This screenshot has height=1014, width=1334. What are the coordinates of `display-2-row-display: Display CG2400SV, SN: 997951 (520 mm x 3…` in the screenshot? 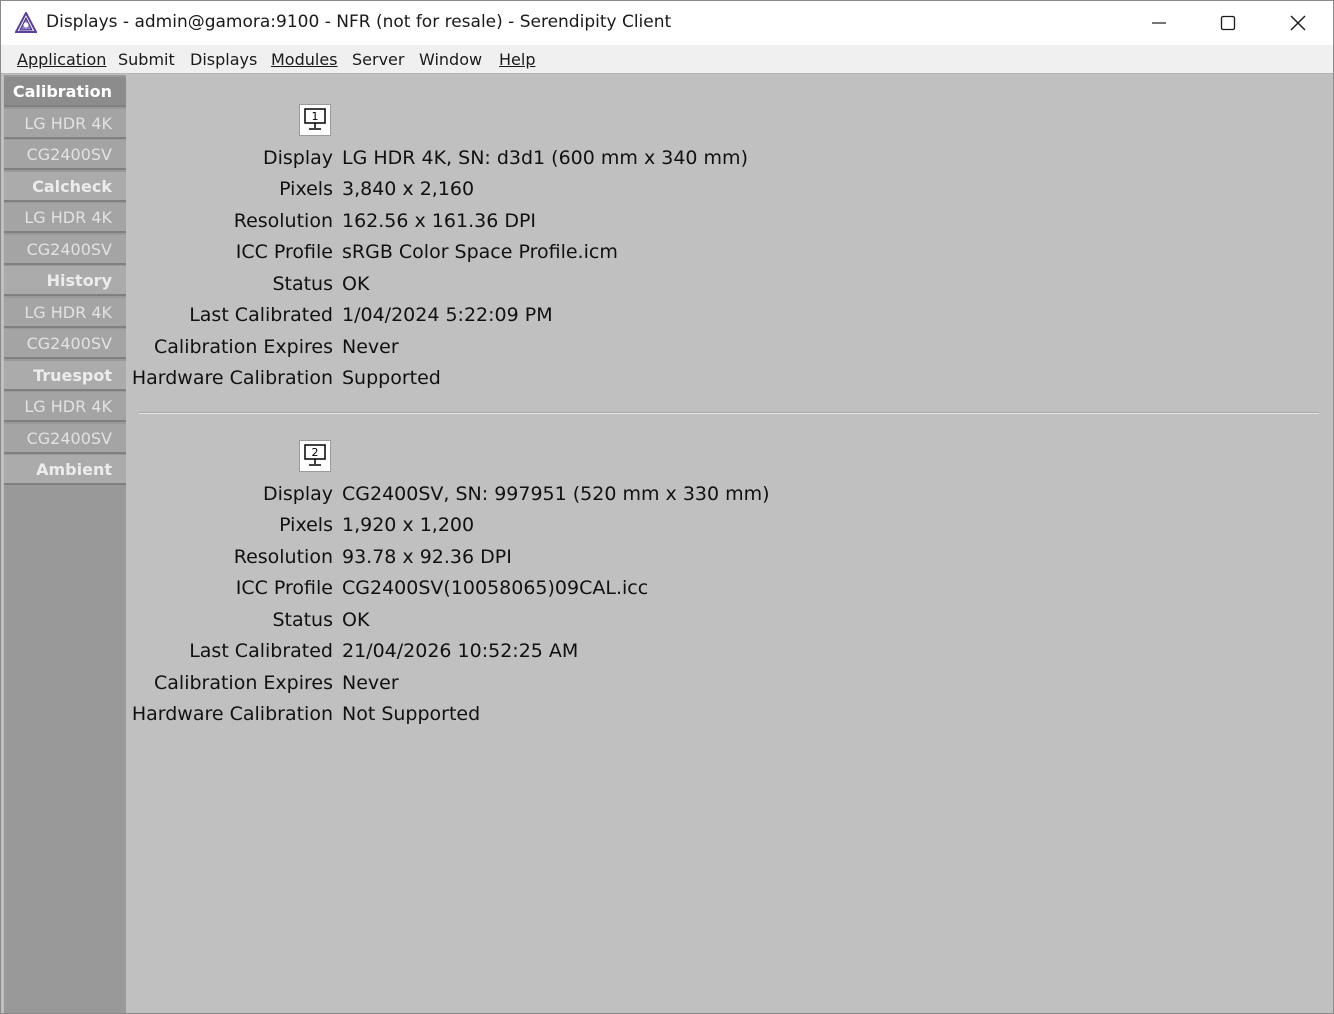 It's located at (729, 496).